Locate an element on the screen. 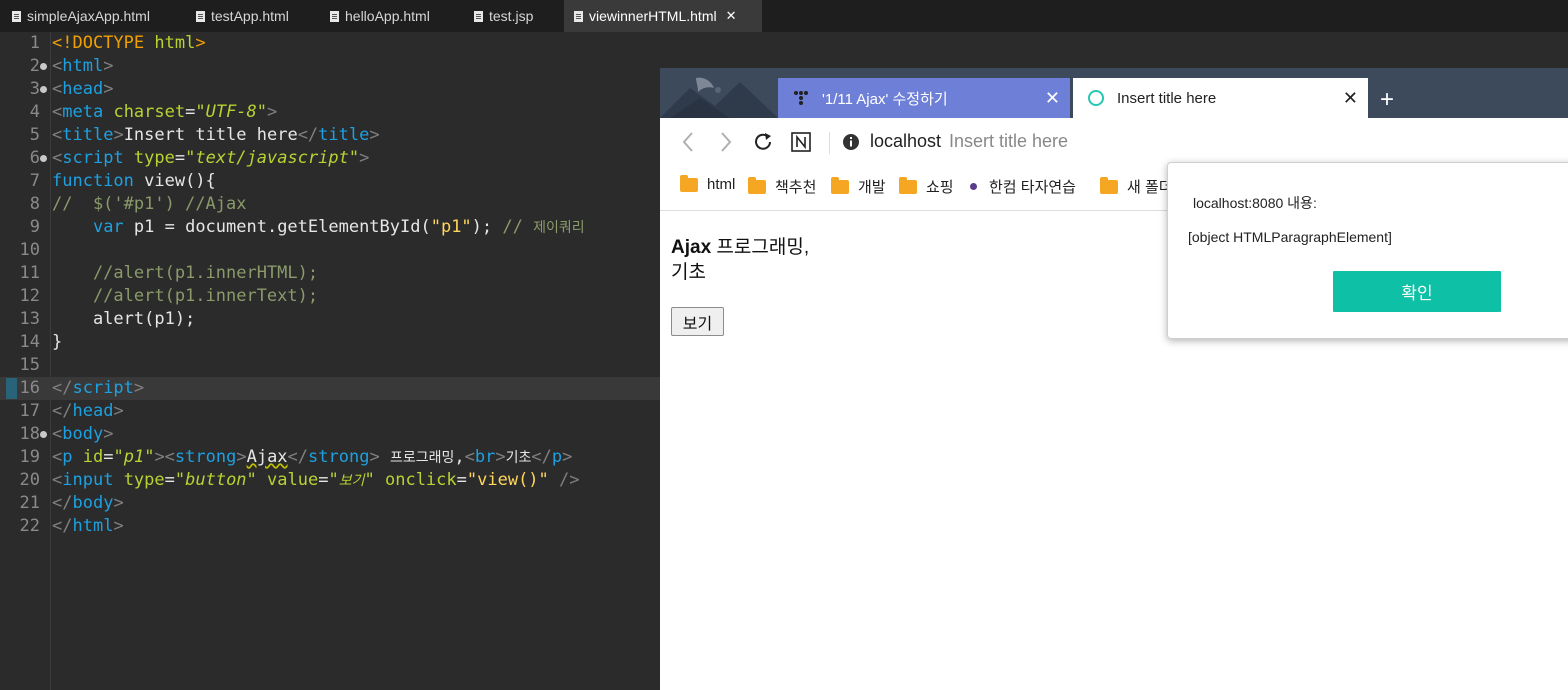 This screenshot has width=1568, height=690. reload-icon is located at coordinates (763, 141).